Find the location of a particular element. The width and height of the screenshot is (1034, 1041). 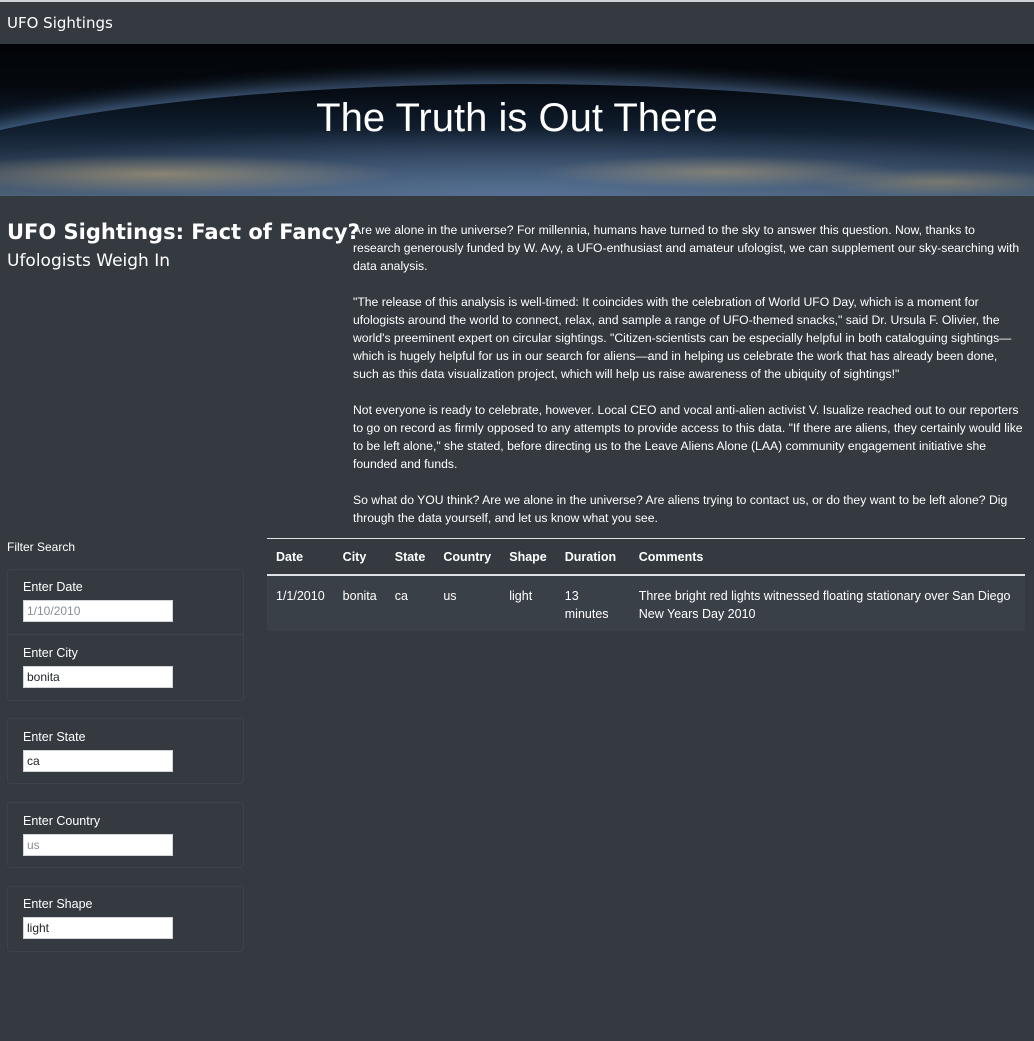

filter-search-title: Filter Search is located at coordinates (41, 547).